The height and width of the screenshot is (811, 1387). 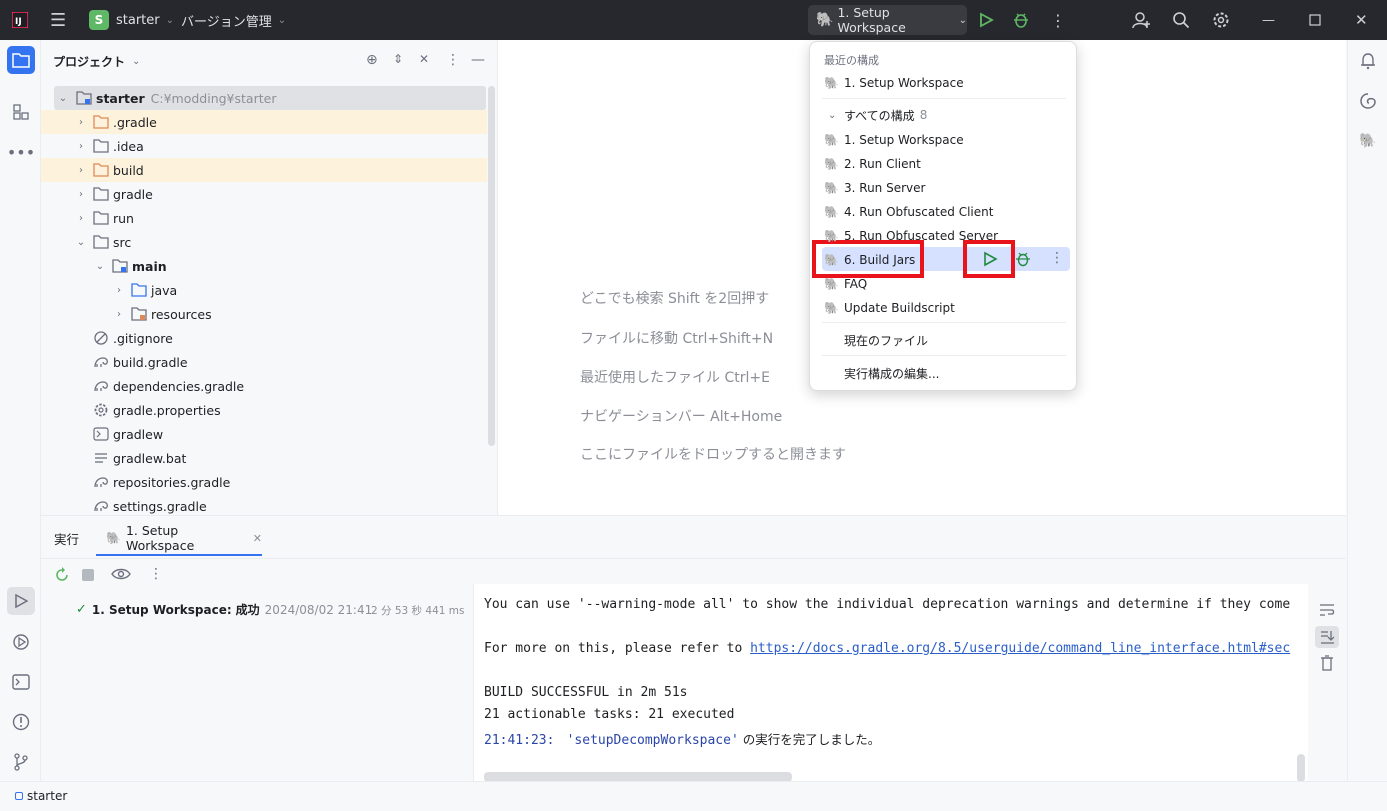 I want to click on run-config-selector: 🐘 1. Setup Workspace ⌄, so click(x=887, y=20).